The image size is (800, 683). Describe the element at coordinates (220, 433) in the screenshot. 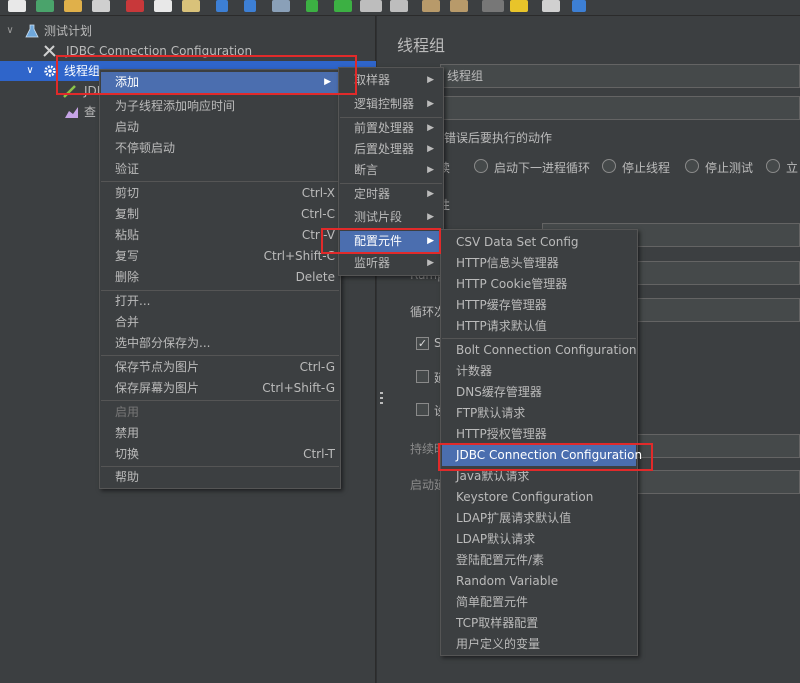

I see `menu-item-disable: 禁用` at that location.